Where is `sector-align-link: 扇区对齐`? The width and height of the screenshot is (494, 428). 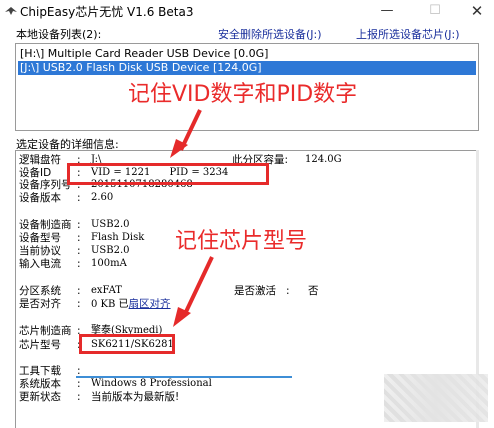
sector-align-link: 扇区对齐 is located at coordinates (150, 304).